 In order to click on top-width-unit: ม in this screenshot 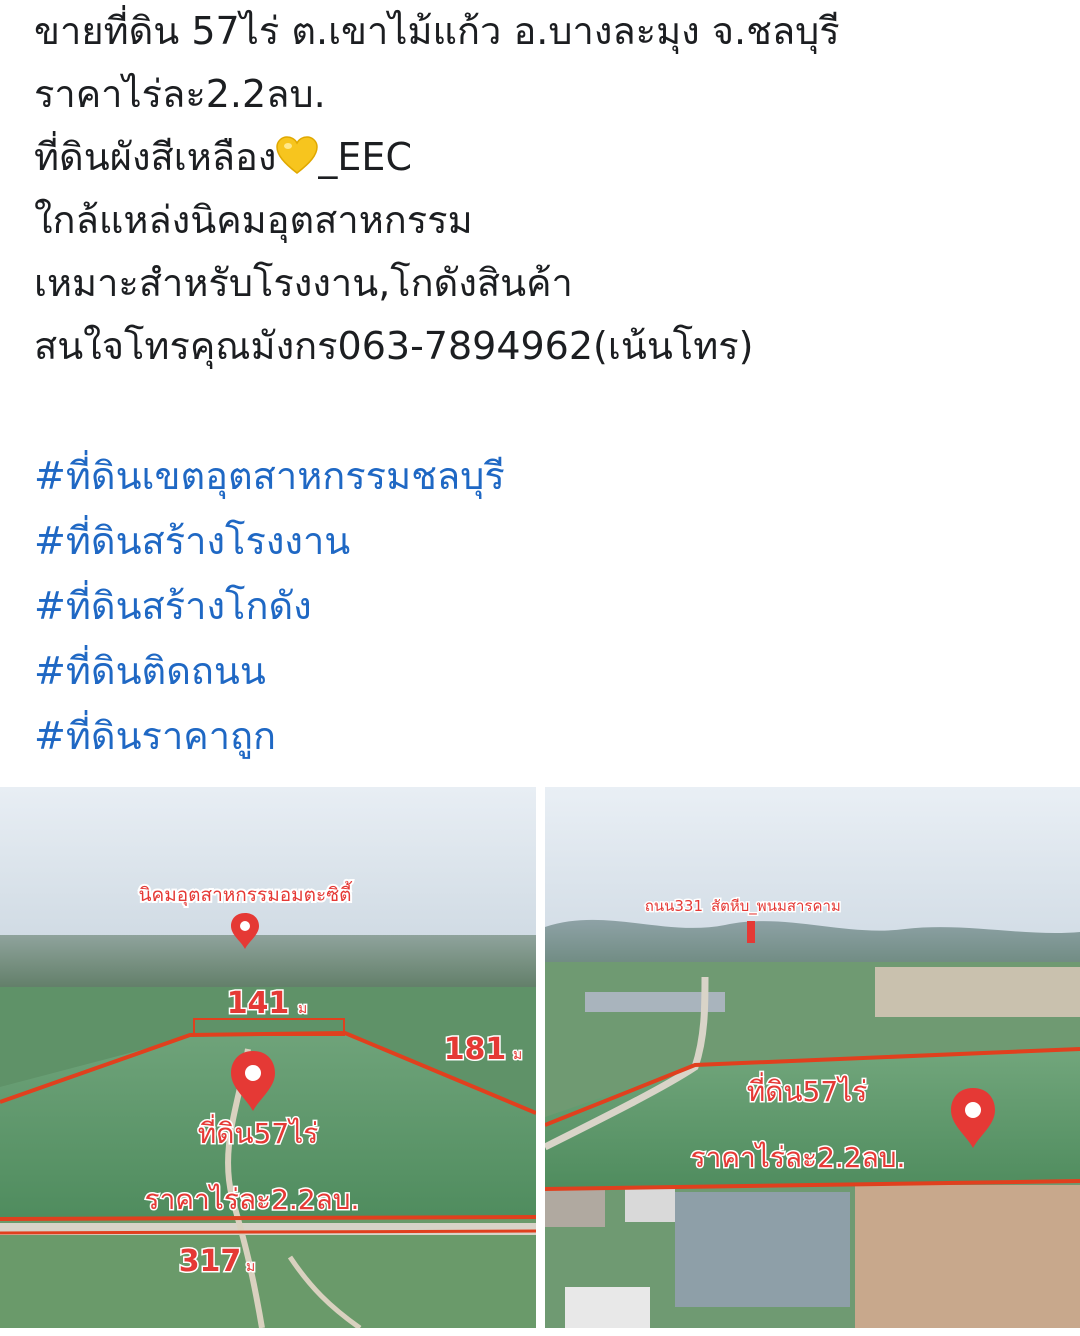, I will do `click(302, 1009)`.